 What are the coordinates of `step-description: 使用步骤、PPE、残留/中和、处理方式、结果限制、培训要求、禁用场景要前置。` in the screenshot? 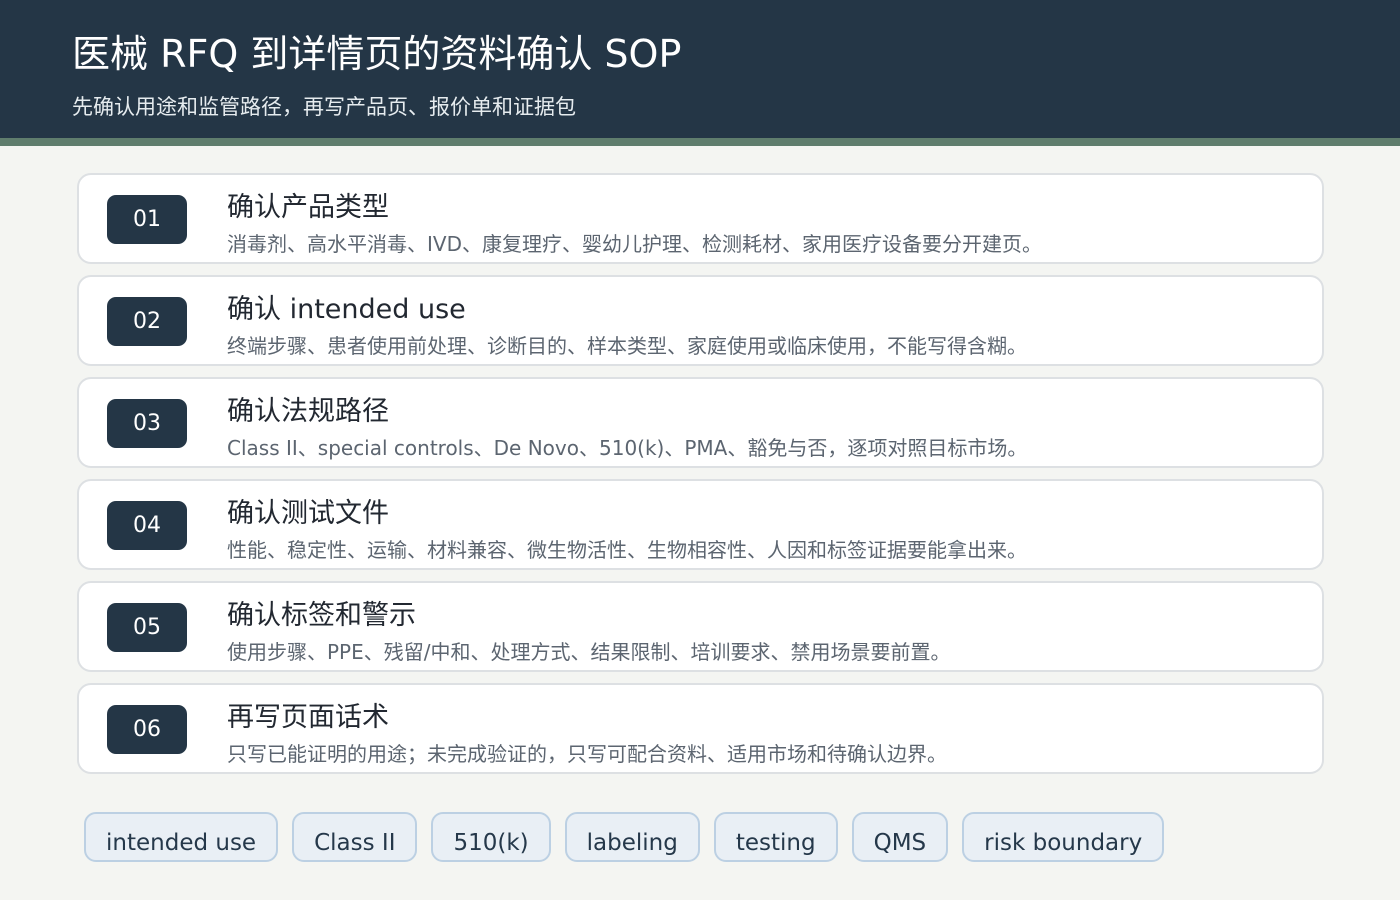 It's located at (589, 652).